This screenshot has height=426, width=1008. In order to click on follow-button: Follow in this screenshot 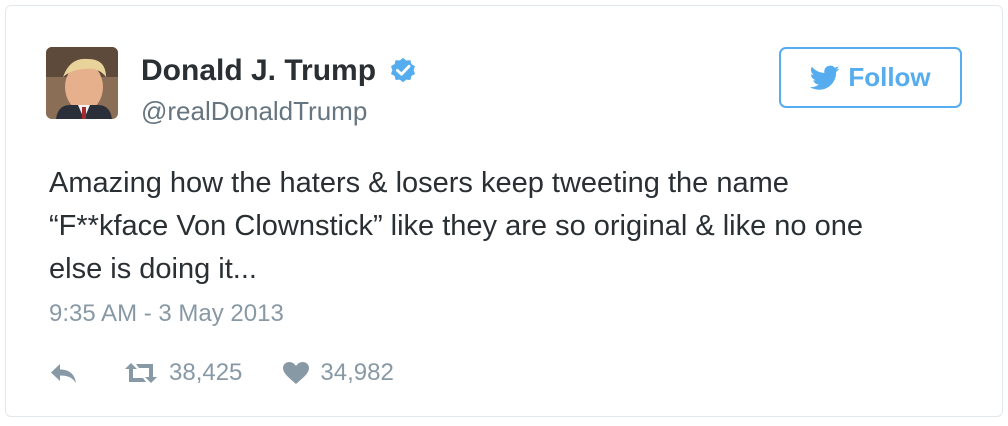, I will do `click(870, 77)`.